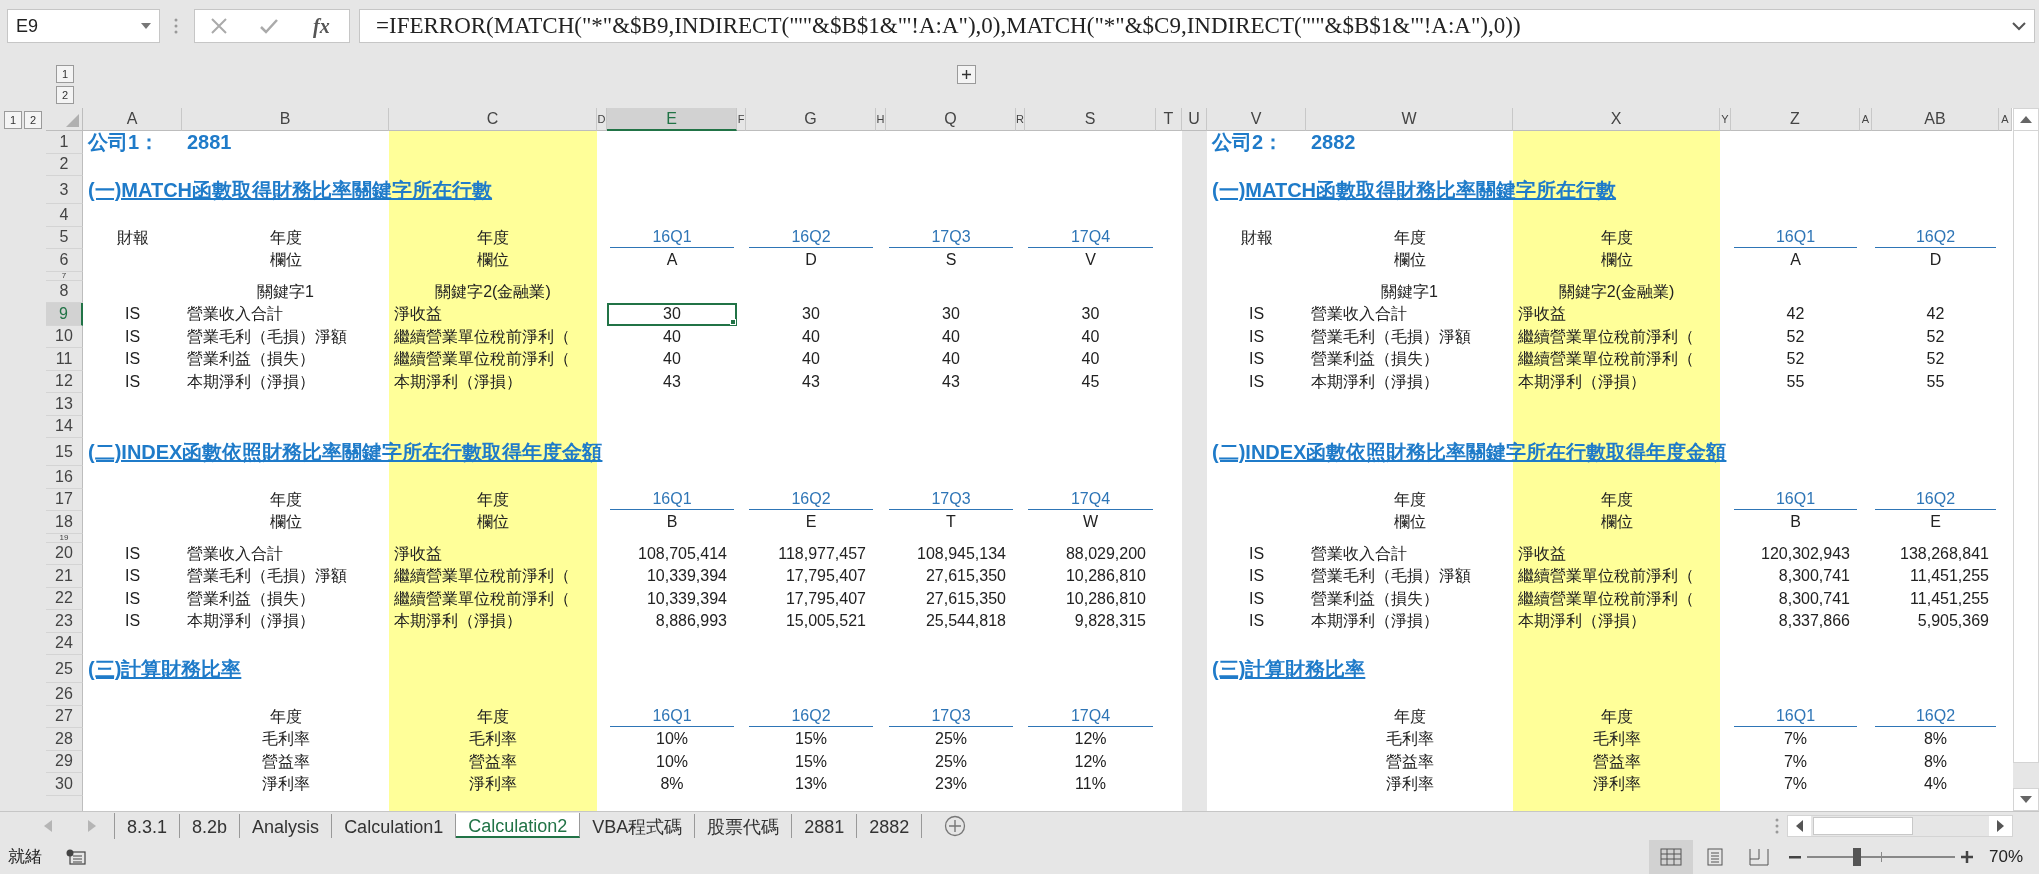 The height and width of the screenshot is (874, 2039). I want to click on outline-level-button: 2, so click(65, 95).